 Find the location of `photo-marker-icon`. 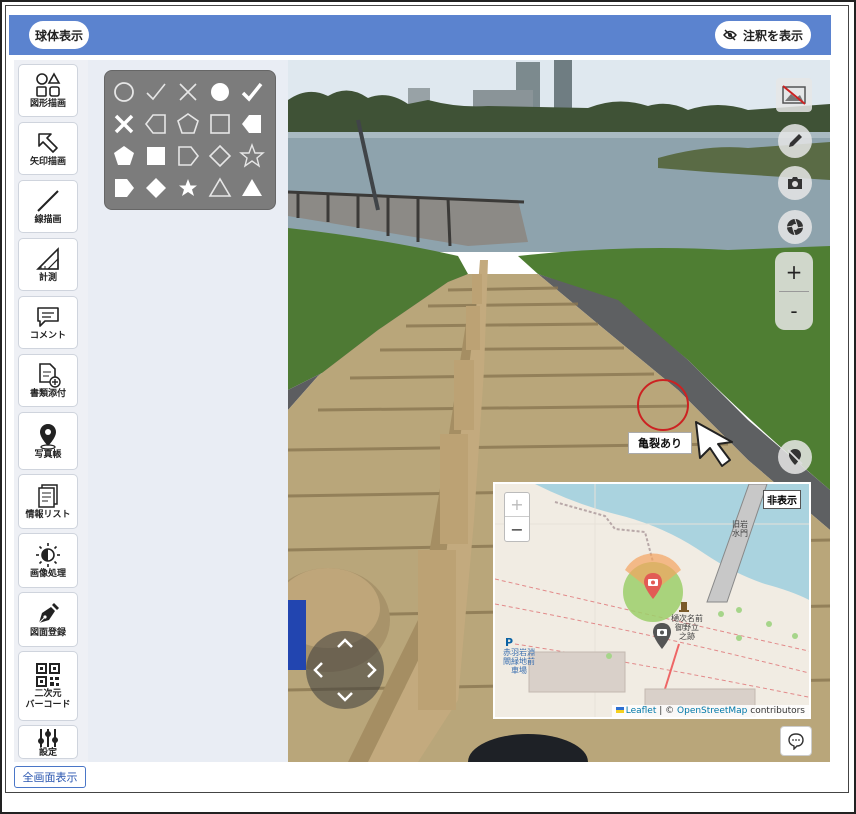

photo-marker-icon is located at coordinates (653, 586).